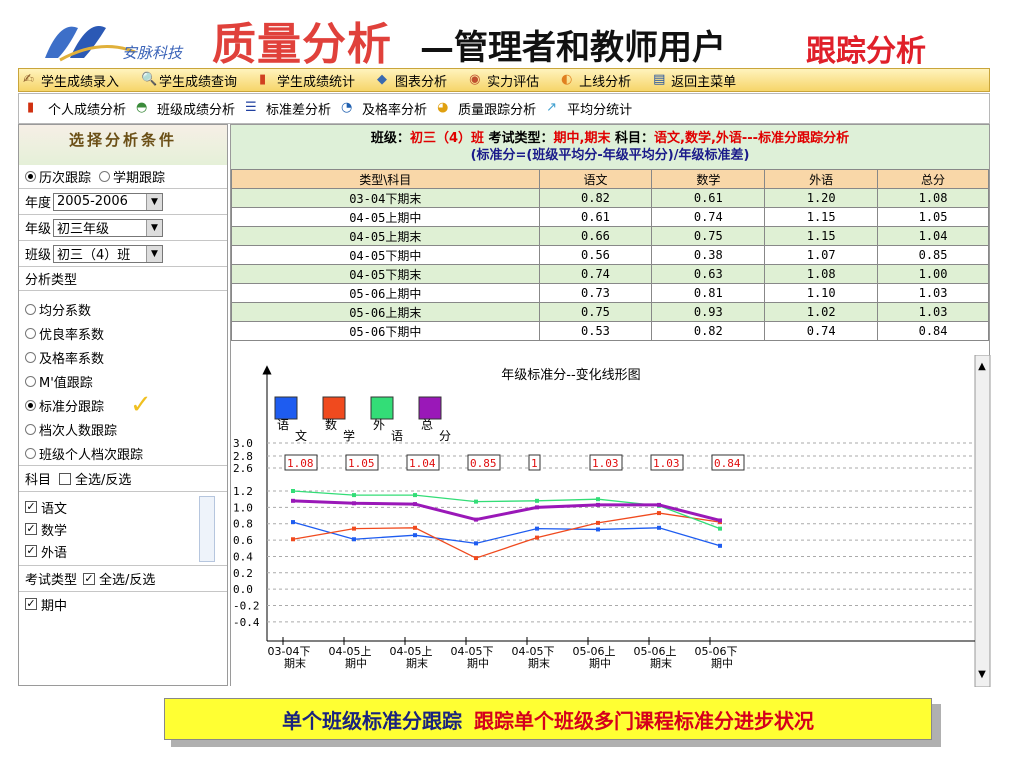 The height and width of the screenshot is (768, 1024). What do you see at coordinates (54, 606) in the screenshot?
I see `exam-label: 期中` at bounding box center [54, 606].